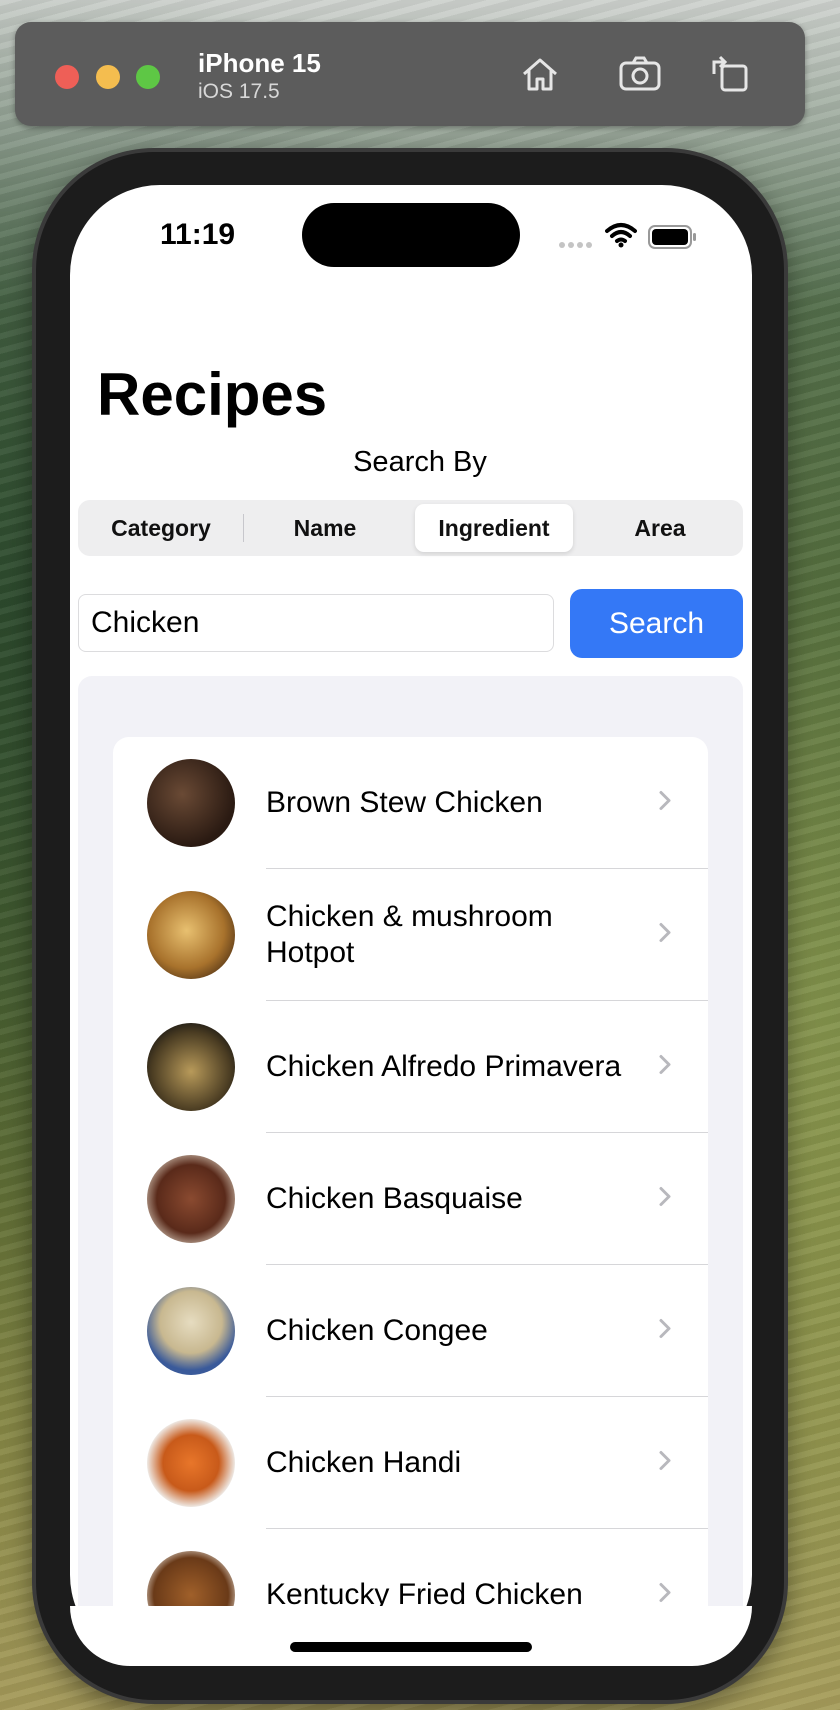 This screenshot has width=840, height=1710. Describe the element at coordinates (411, 1636) in the screenshot. I see `bottom-safe-area` at that location.